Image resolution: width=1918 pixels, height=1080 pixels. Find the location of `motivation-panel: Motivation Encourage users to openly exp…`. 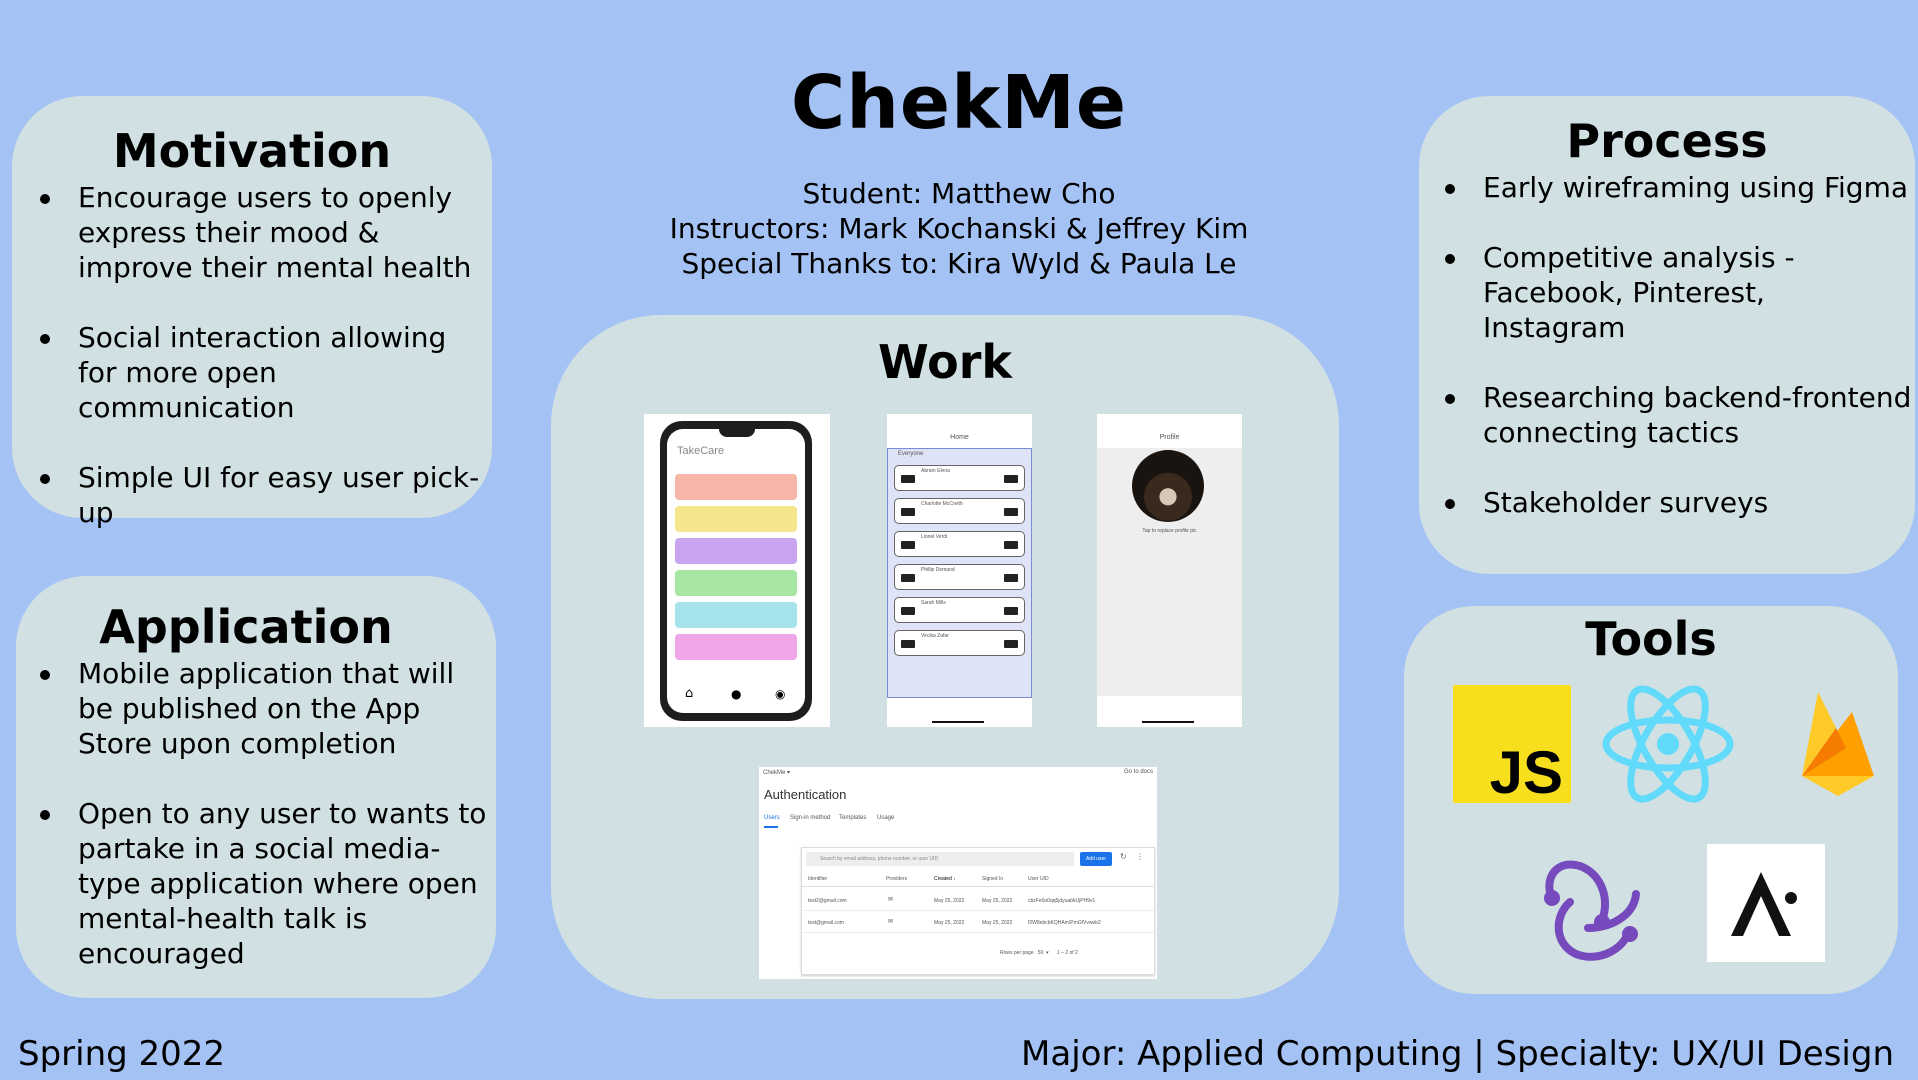

motivation-panel: Motivation Encourage users to openly exp… is located at coordinates (252, 312).